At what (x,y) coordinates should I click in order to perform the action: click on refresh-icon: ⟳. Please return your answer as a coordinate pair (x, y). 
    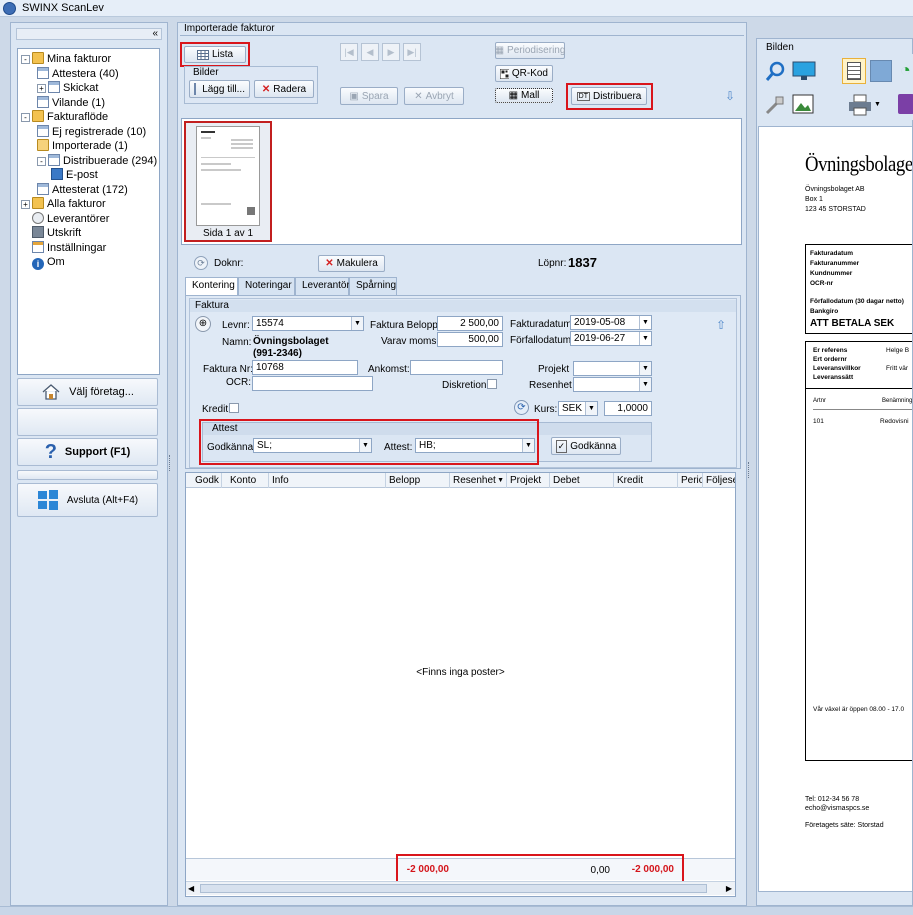
    Looking at the image, I should click on (201, 263).